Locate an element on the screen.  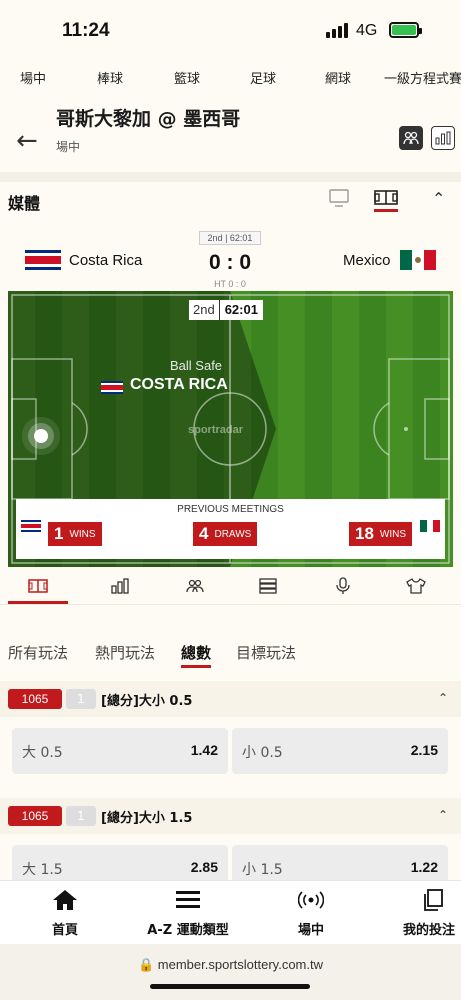
odds-label: 小 0.5 is located at coordinates (262, 753).